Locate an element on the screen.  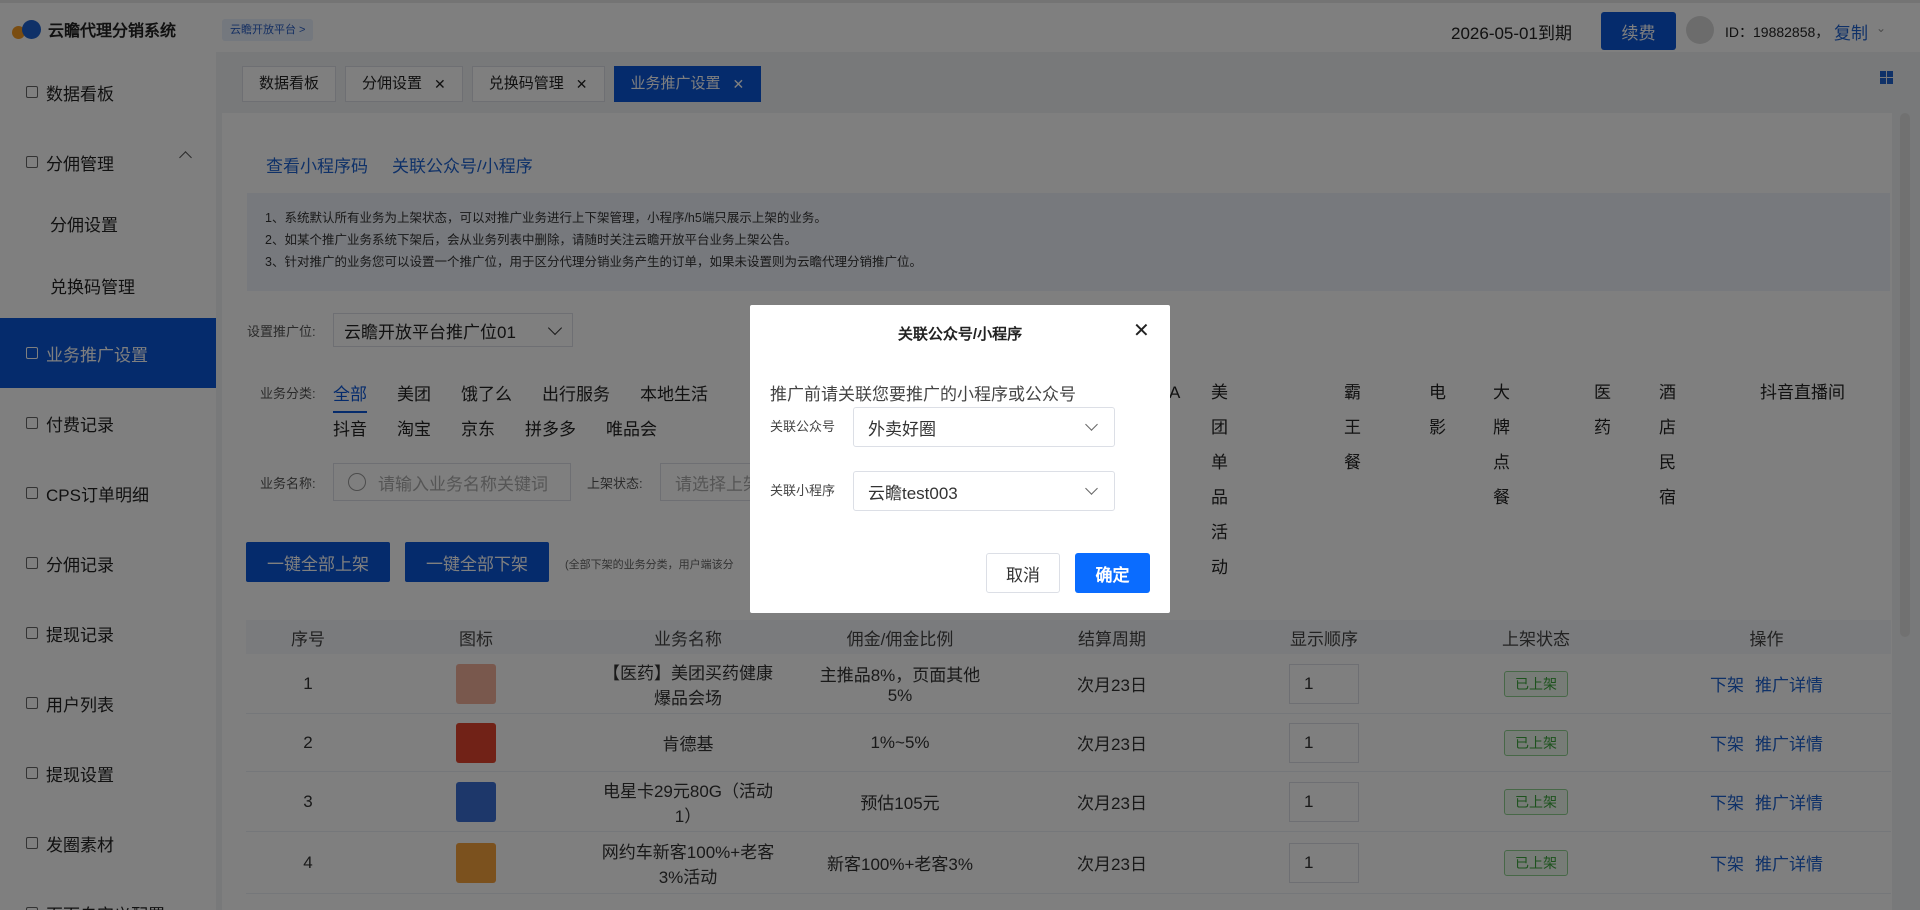
mini-program-label: 关联小程序 is located at coordinates (803, 490).